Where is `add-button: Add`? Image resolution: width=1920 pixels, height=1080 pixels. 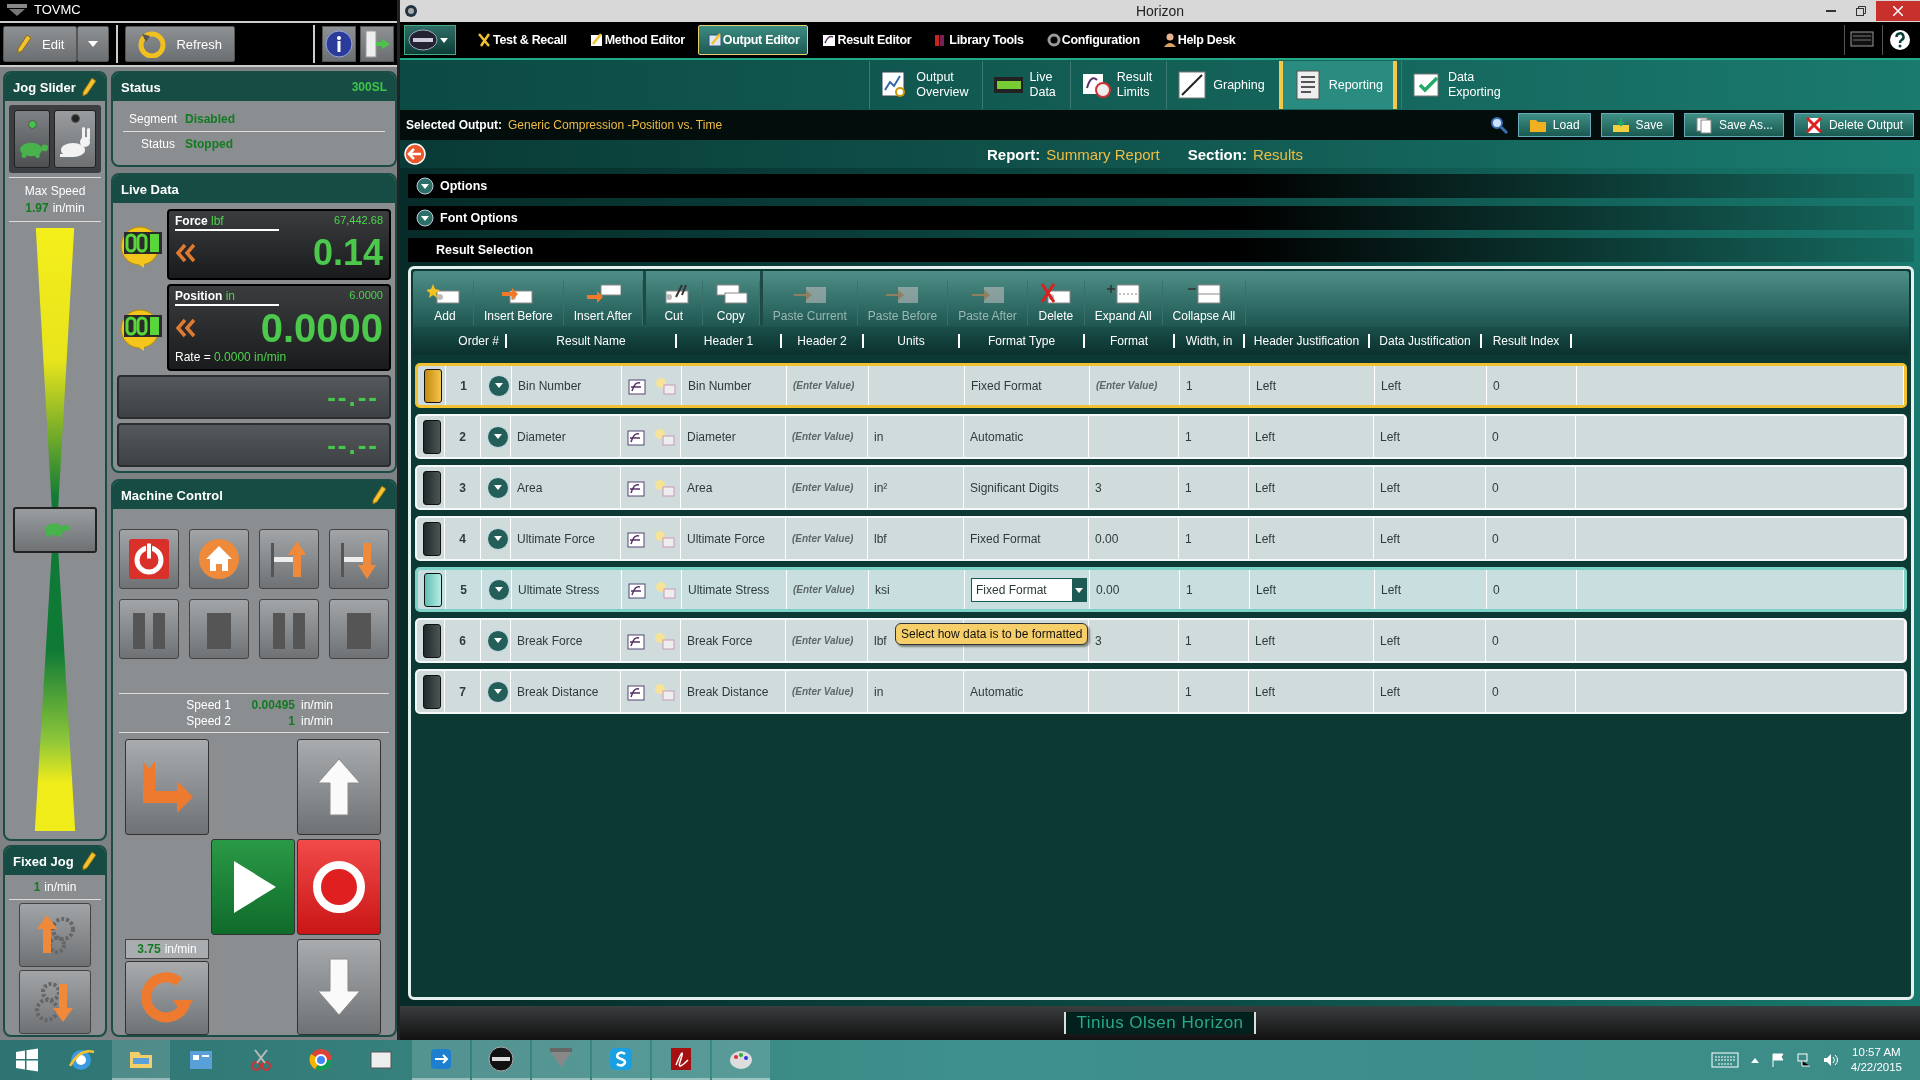 add-button: Add is located at coordinates (445, 303).